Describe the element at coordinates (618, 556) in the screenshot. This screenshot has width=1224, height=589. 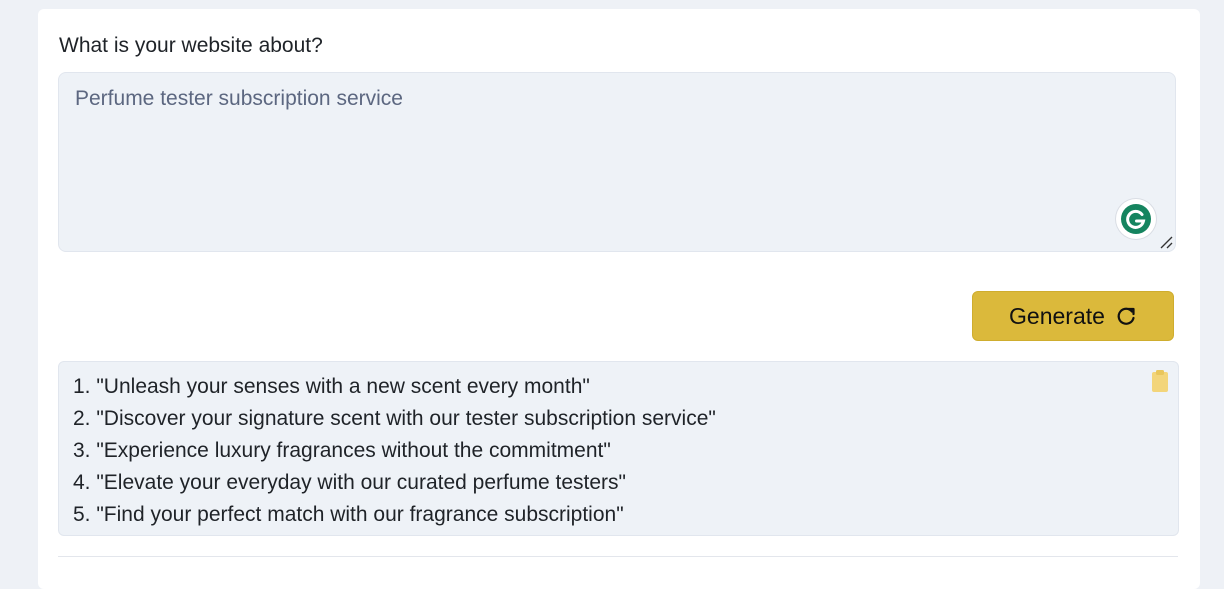
I see `divider` at that location.